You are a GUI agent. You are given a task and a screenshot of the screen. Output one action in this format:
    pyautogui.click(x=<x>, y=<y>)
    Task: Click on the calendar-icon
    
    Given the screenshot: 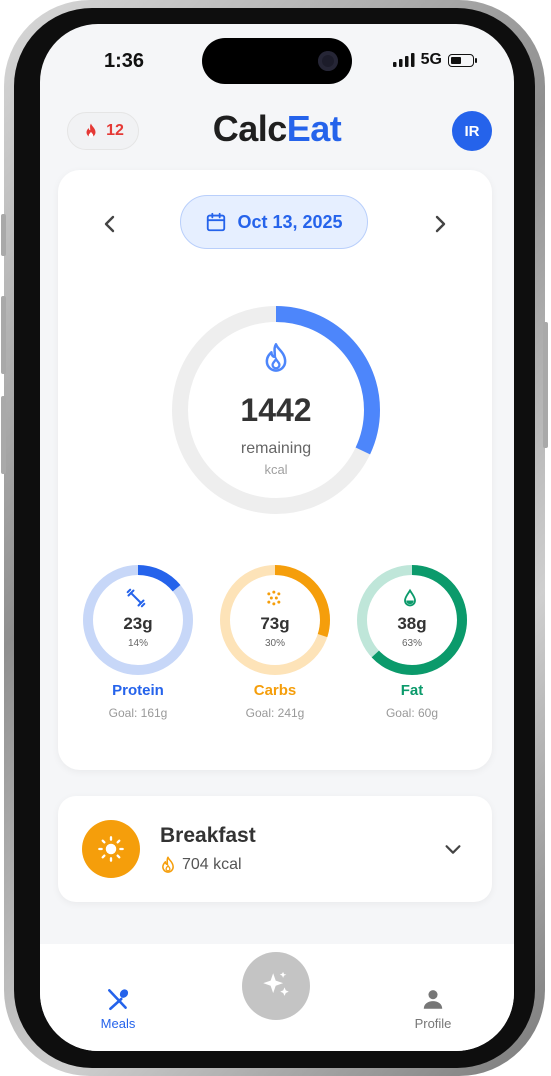 What is the action you would take?
    pyautogui.click(x=216, y=222)
    